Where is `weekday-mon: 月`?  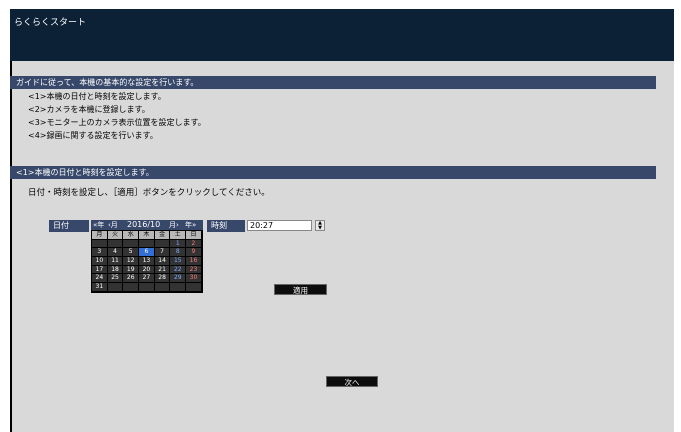
weekday-mon: 月 is located at coordinates (100, 235).